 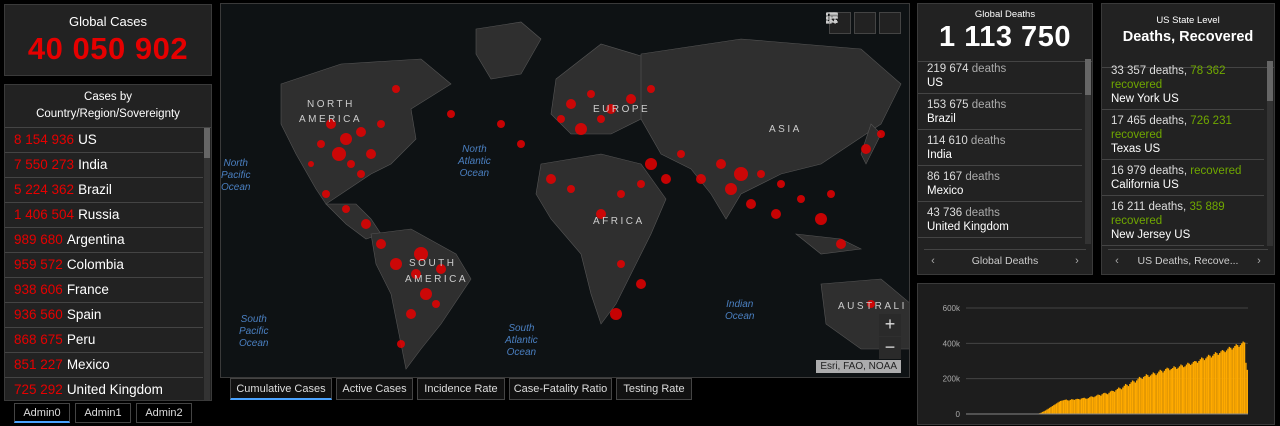 What do you see at coordinates (104, 389) in the screenshot?
I see `country-row: 725 292United Kingdom` at bounding box center [104, 389].